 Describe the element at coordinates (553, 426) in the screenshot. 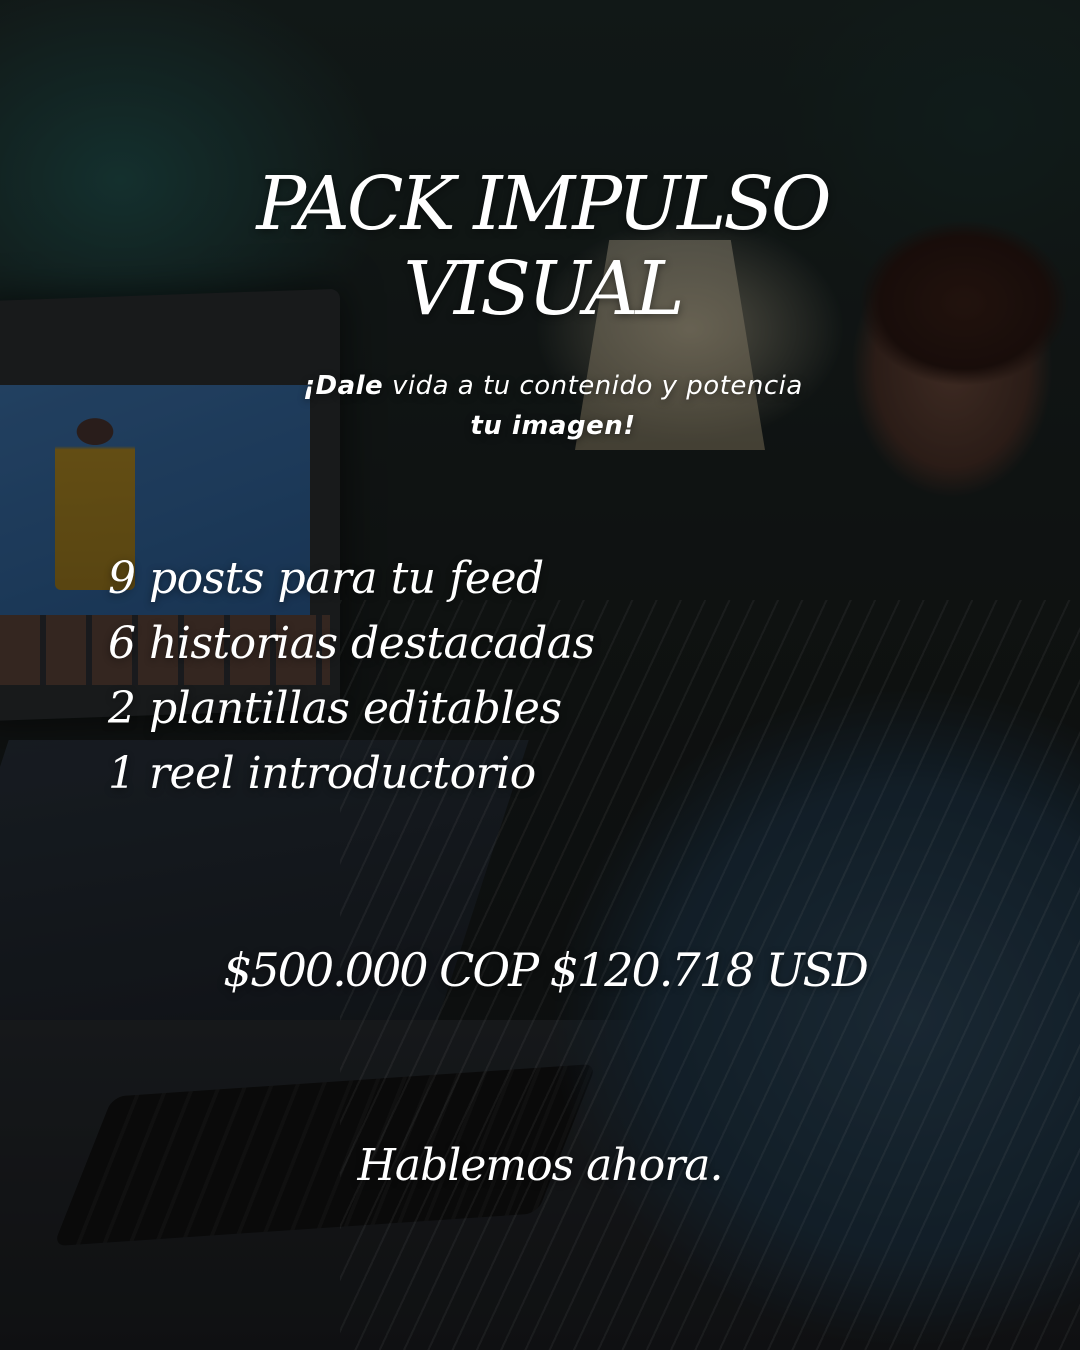

I see `subtitle-line-2: tu imagen!` at that location.